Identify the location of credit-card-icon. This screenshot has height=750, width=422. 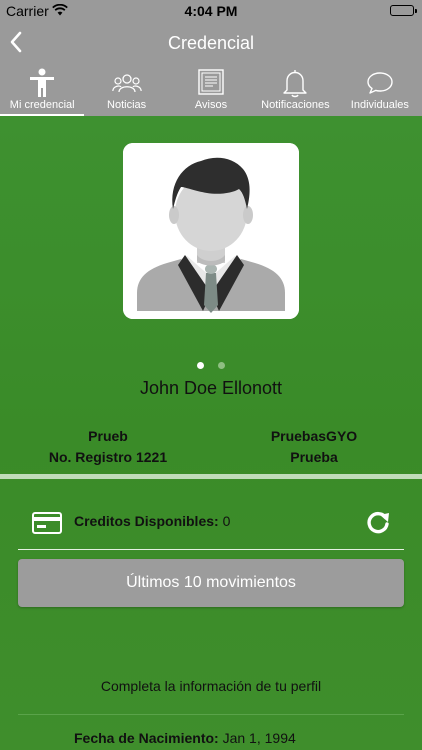
(47, 525).